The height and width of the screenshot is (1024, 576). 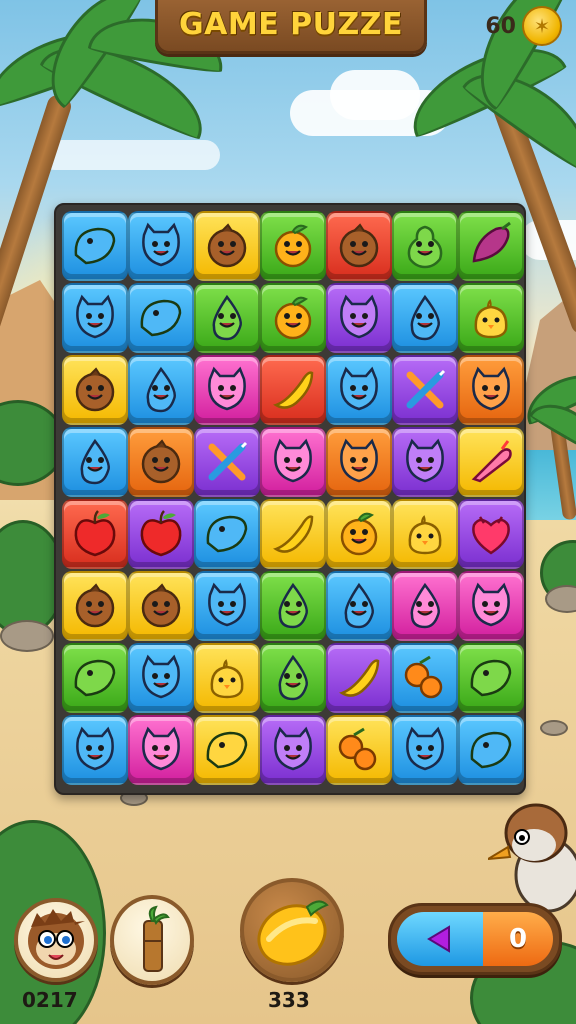 I want to click on left-switch-segment, so click(x=440, y=939).